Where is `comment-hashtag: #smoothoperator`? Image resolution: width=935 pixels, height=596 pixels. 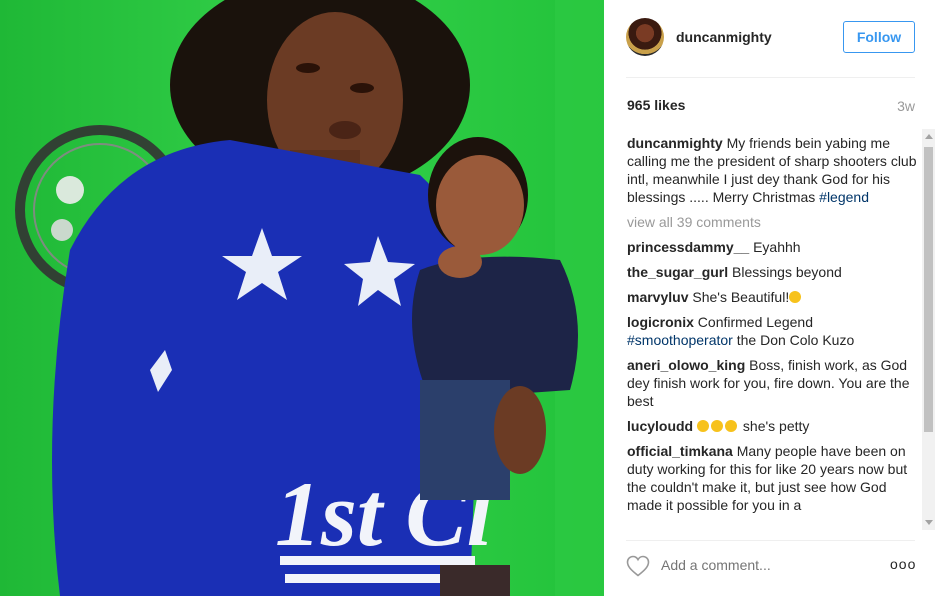
comment-hashtag: #smoothoperator is located at coordinates (680, 340).